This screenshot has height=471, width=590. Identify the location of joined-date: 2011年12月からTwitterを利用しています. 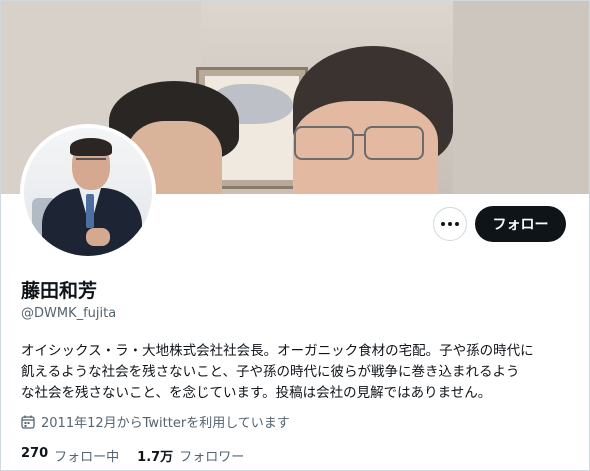
(155, 421).